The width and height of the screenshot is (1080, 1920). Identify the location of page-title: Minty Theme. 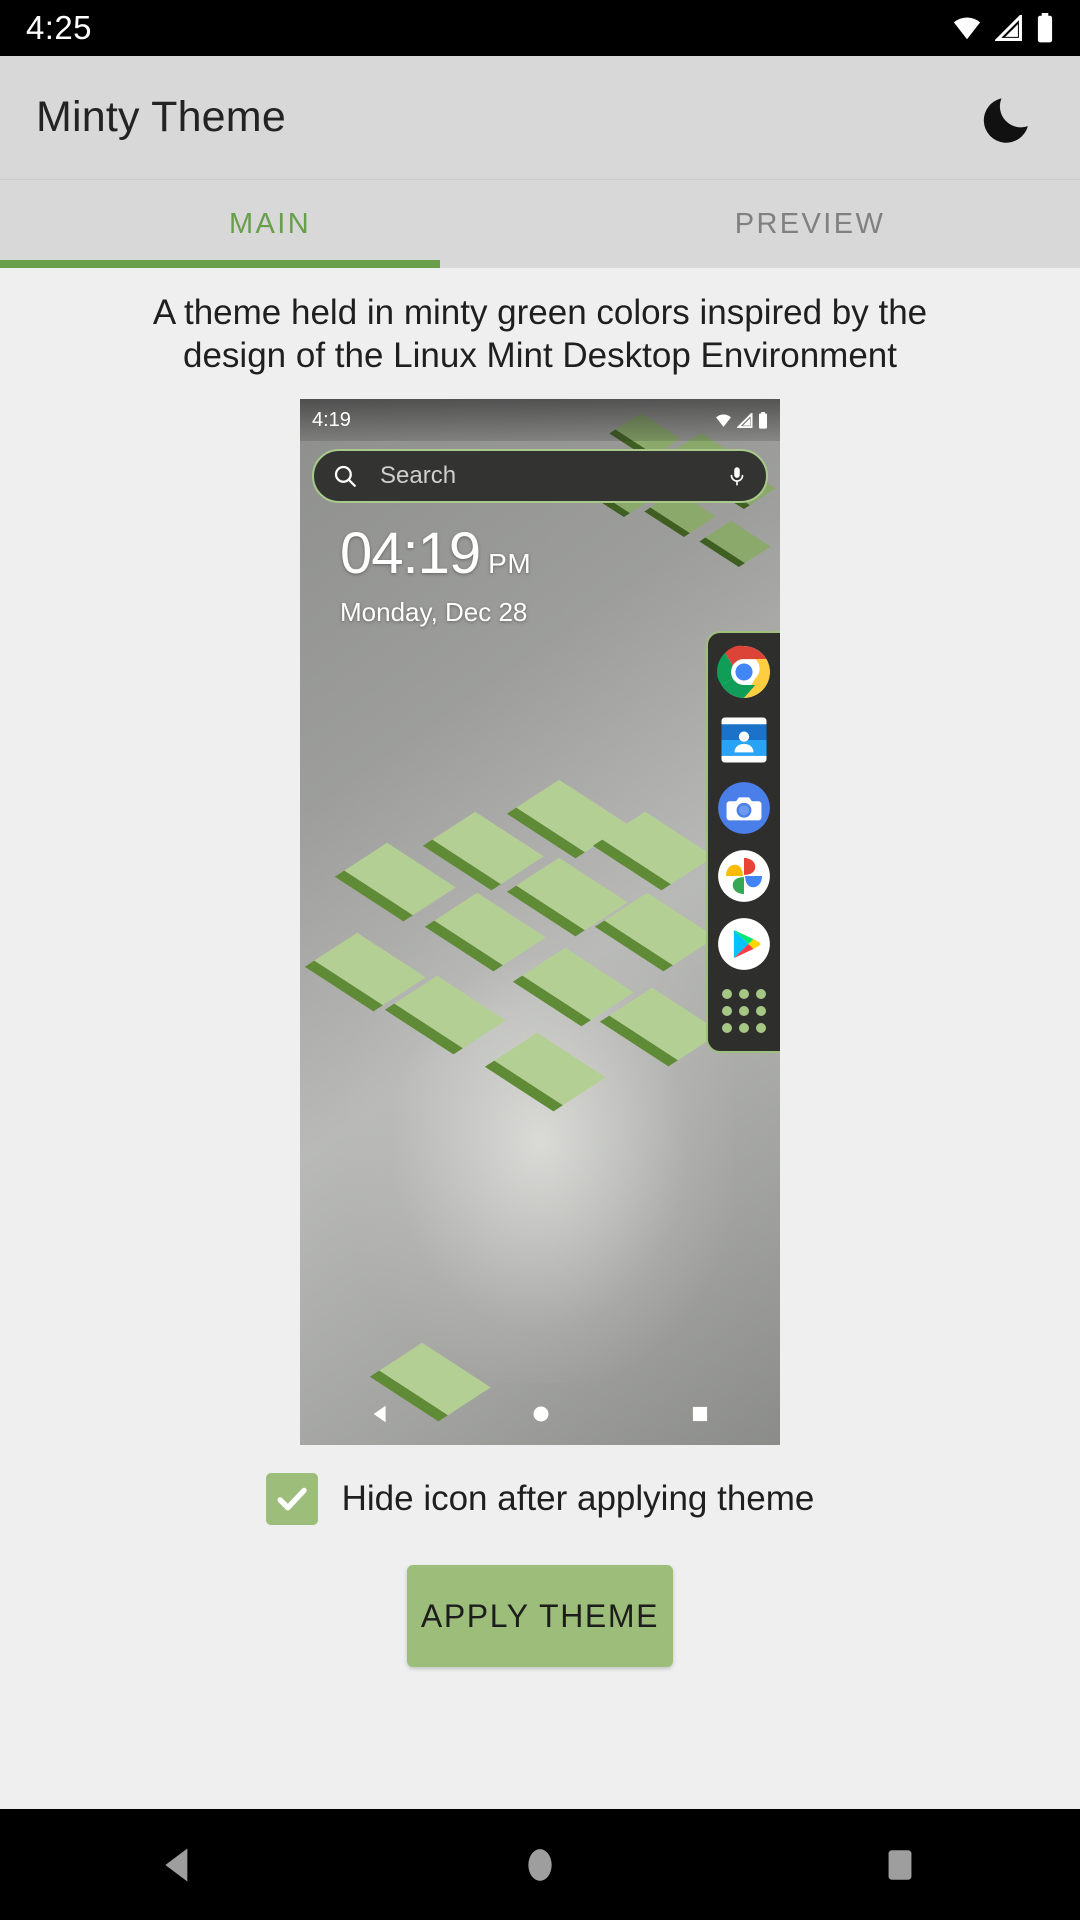
(161, 117).